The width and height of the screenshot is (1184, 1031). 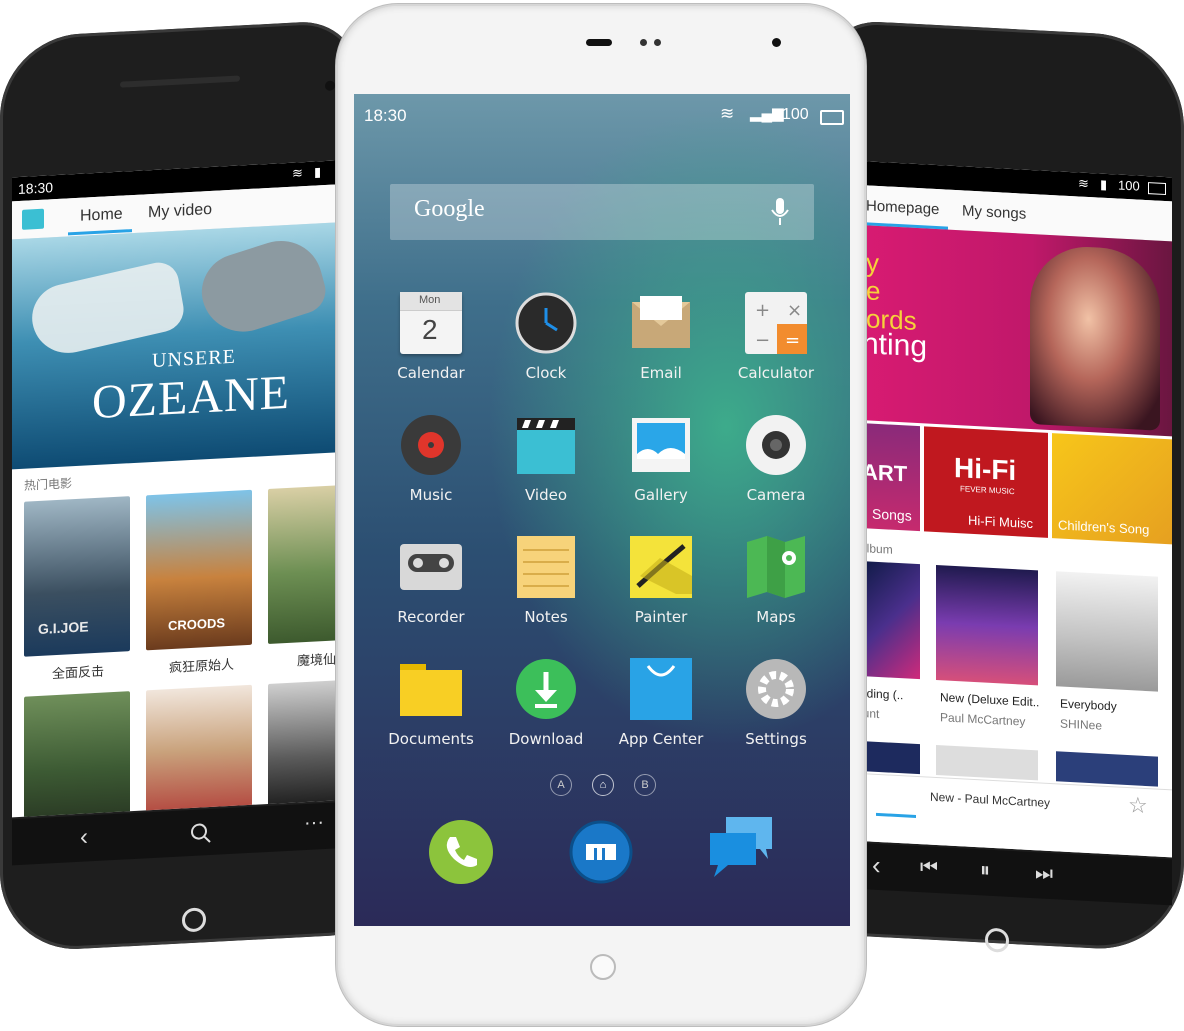 What do you see at coordinates (1095, 337) in the screenshot?
I see `artist-photo` at bounding box center [1095, 337].